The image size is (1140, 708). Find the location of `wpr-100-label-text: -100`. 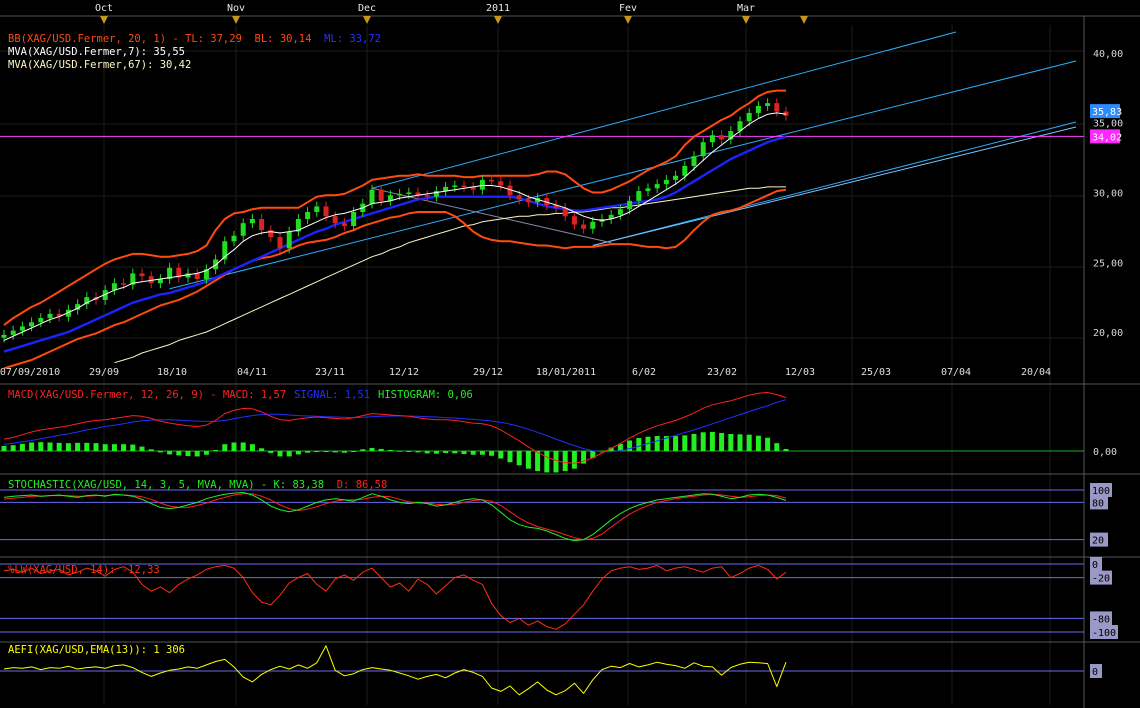

wpr-100-label-text: -100 is located at coordinates (1104, 633).